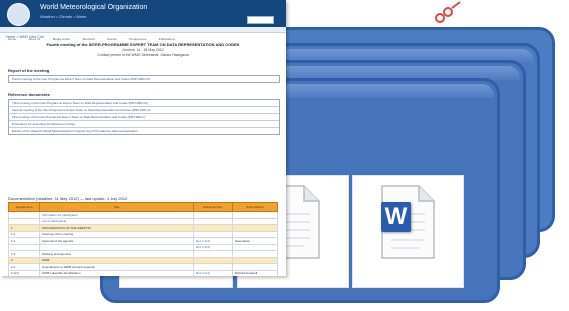 This screenshot has width=569, height=311. What do you see at coordinates (25, 37) in the screenshot?
I see `breadcrumb: Home > WMO Inter-Cmt` at bounding box center [25, 37].